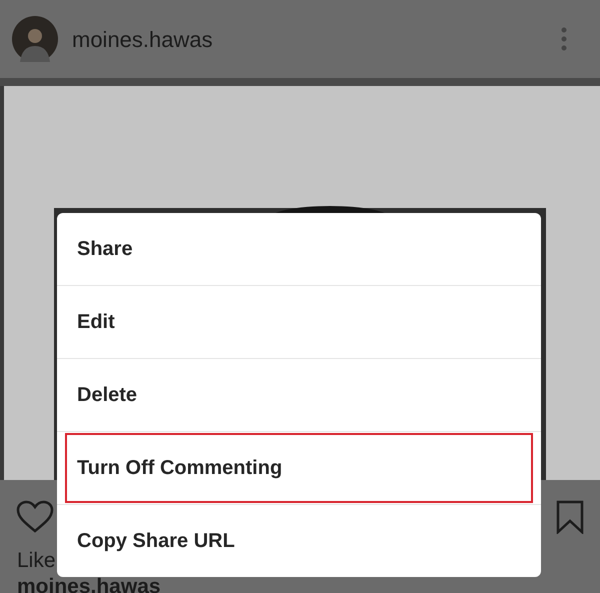 The height and width of the screenshot is (593, 600). What do you see at coordinates (37, 561) in the screenshot?
I see `likes-text: Like` at bounding box center [37, 561].